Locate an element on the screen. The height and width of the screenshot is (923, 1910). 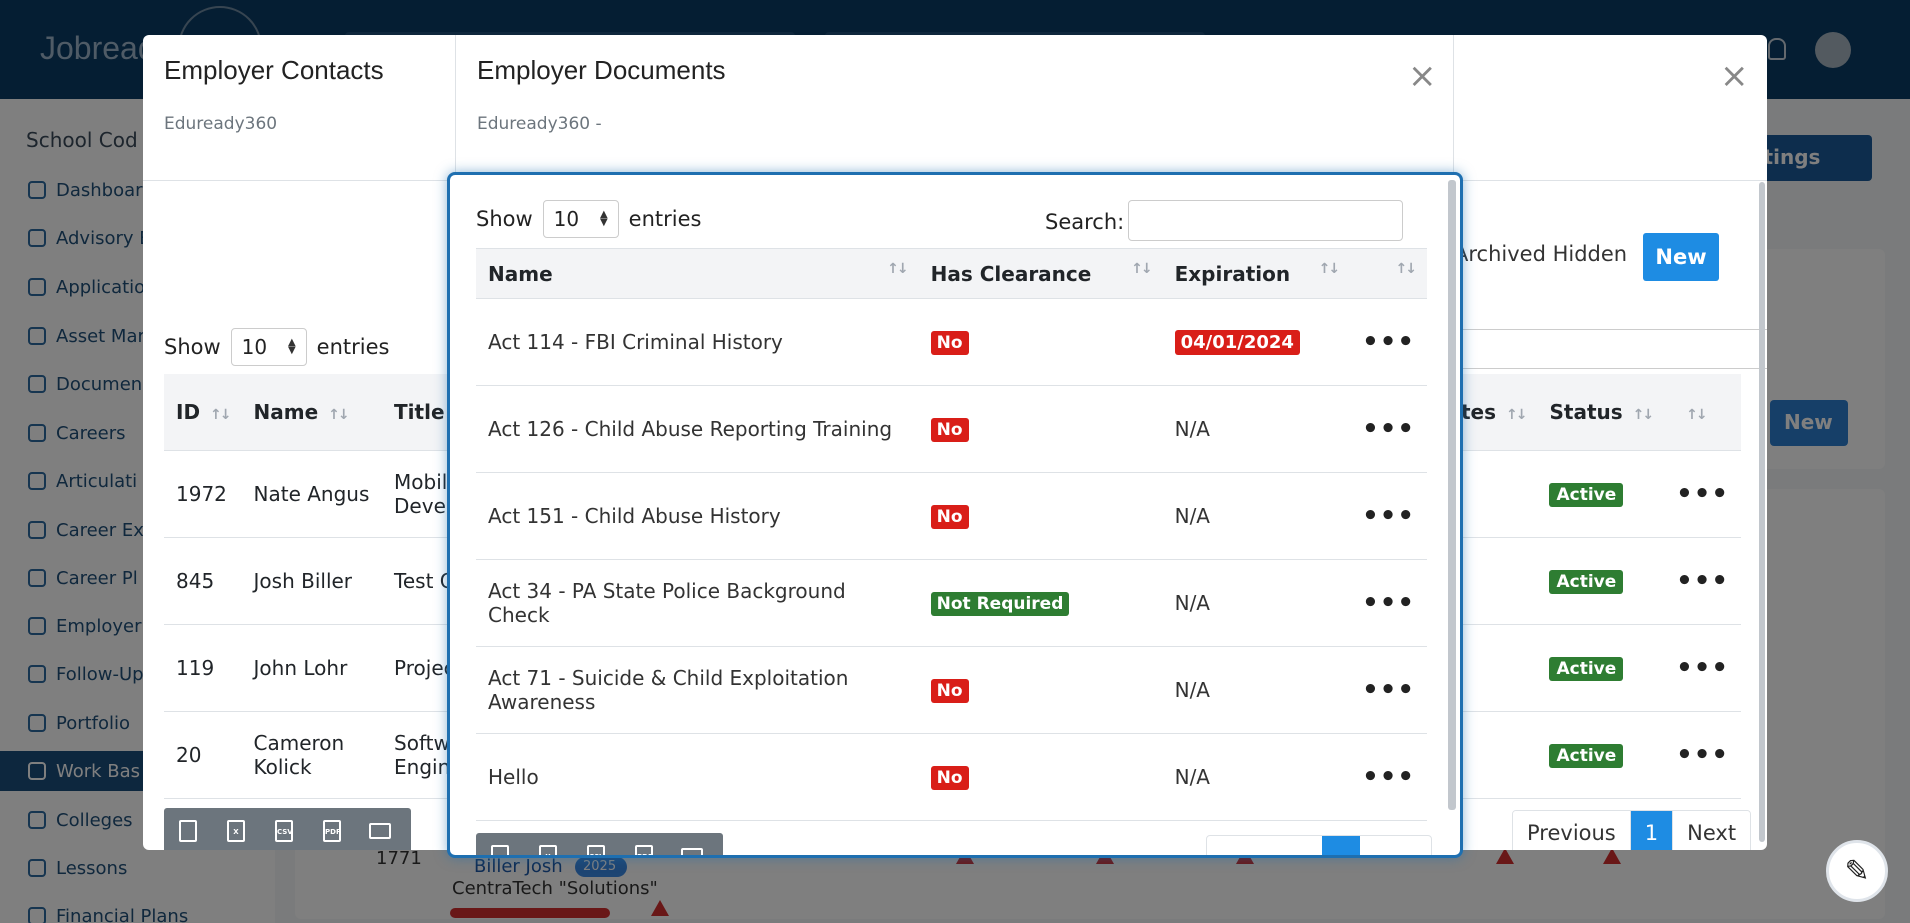
contacts-pagination: Previous 1 Next is located at coordinates (1632, 830).